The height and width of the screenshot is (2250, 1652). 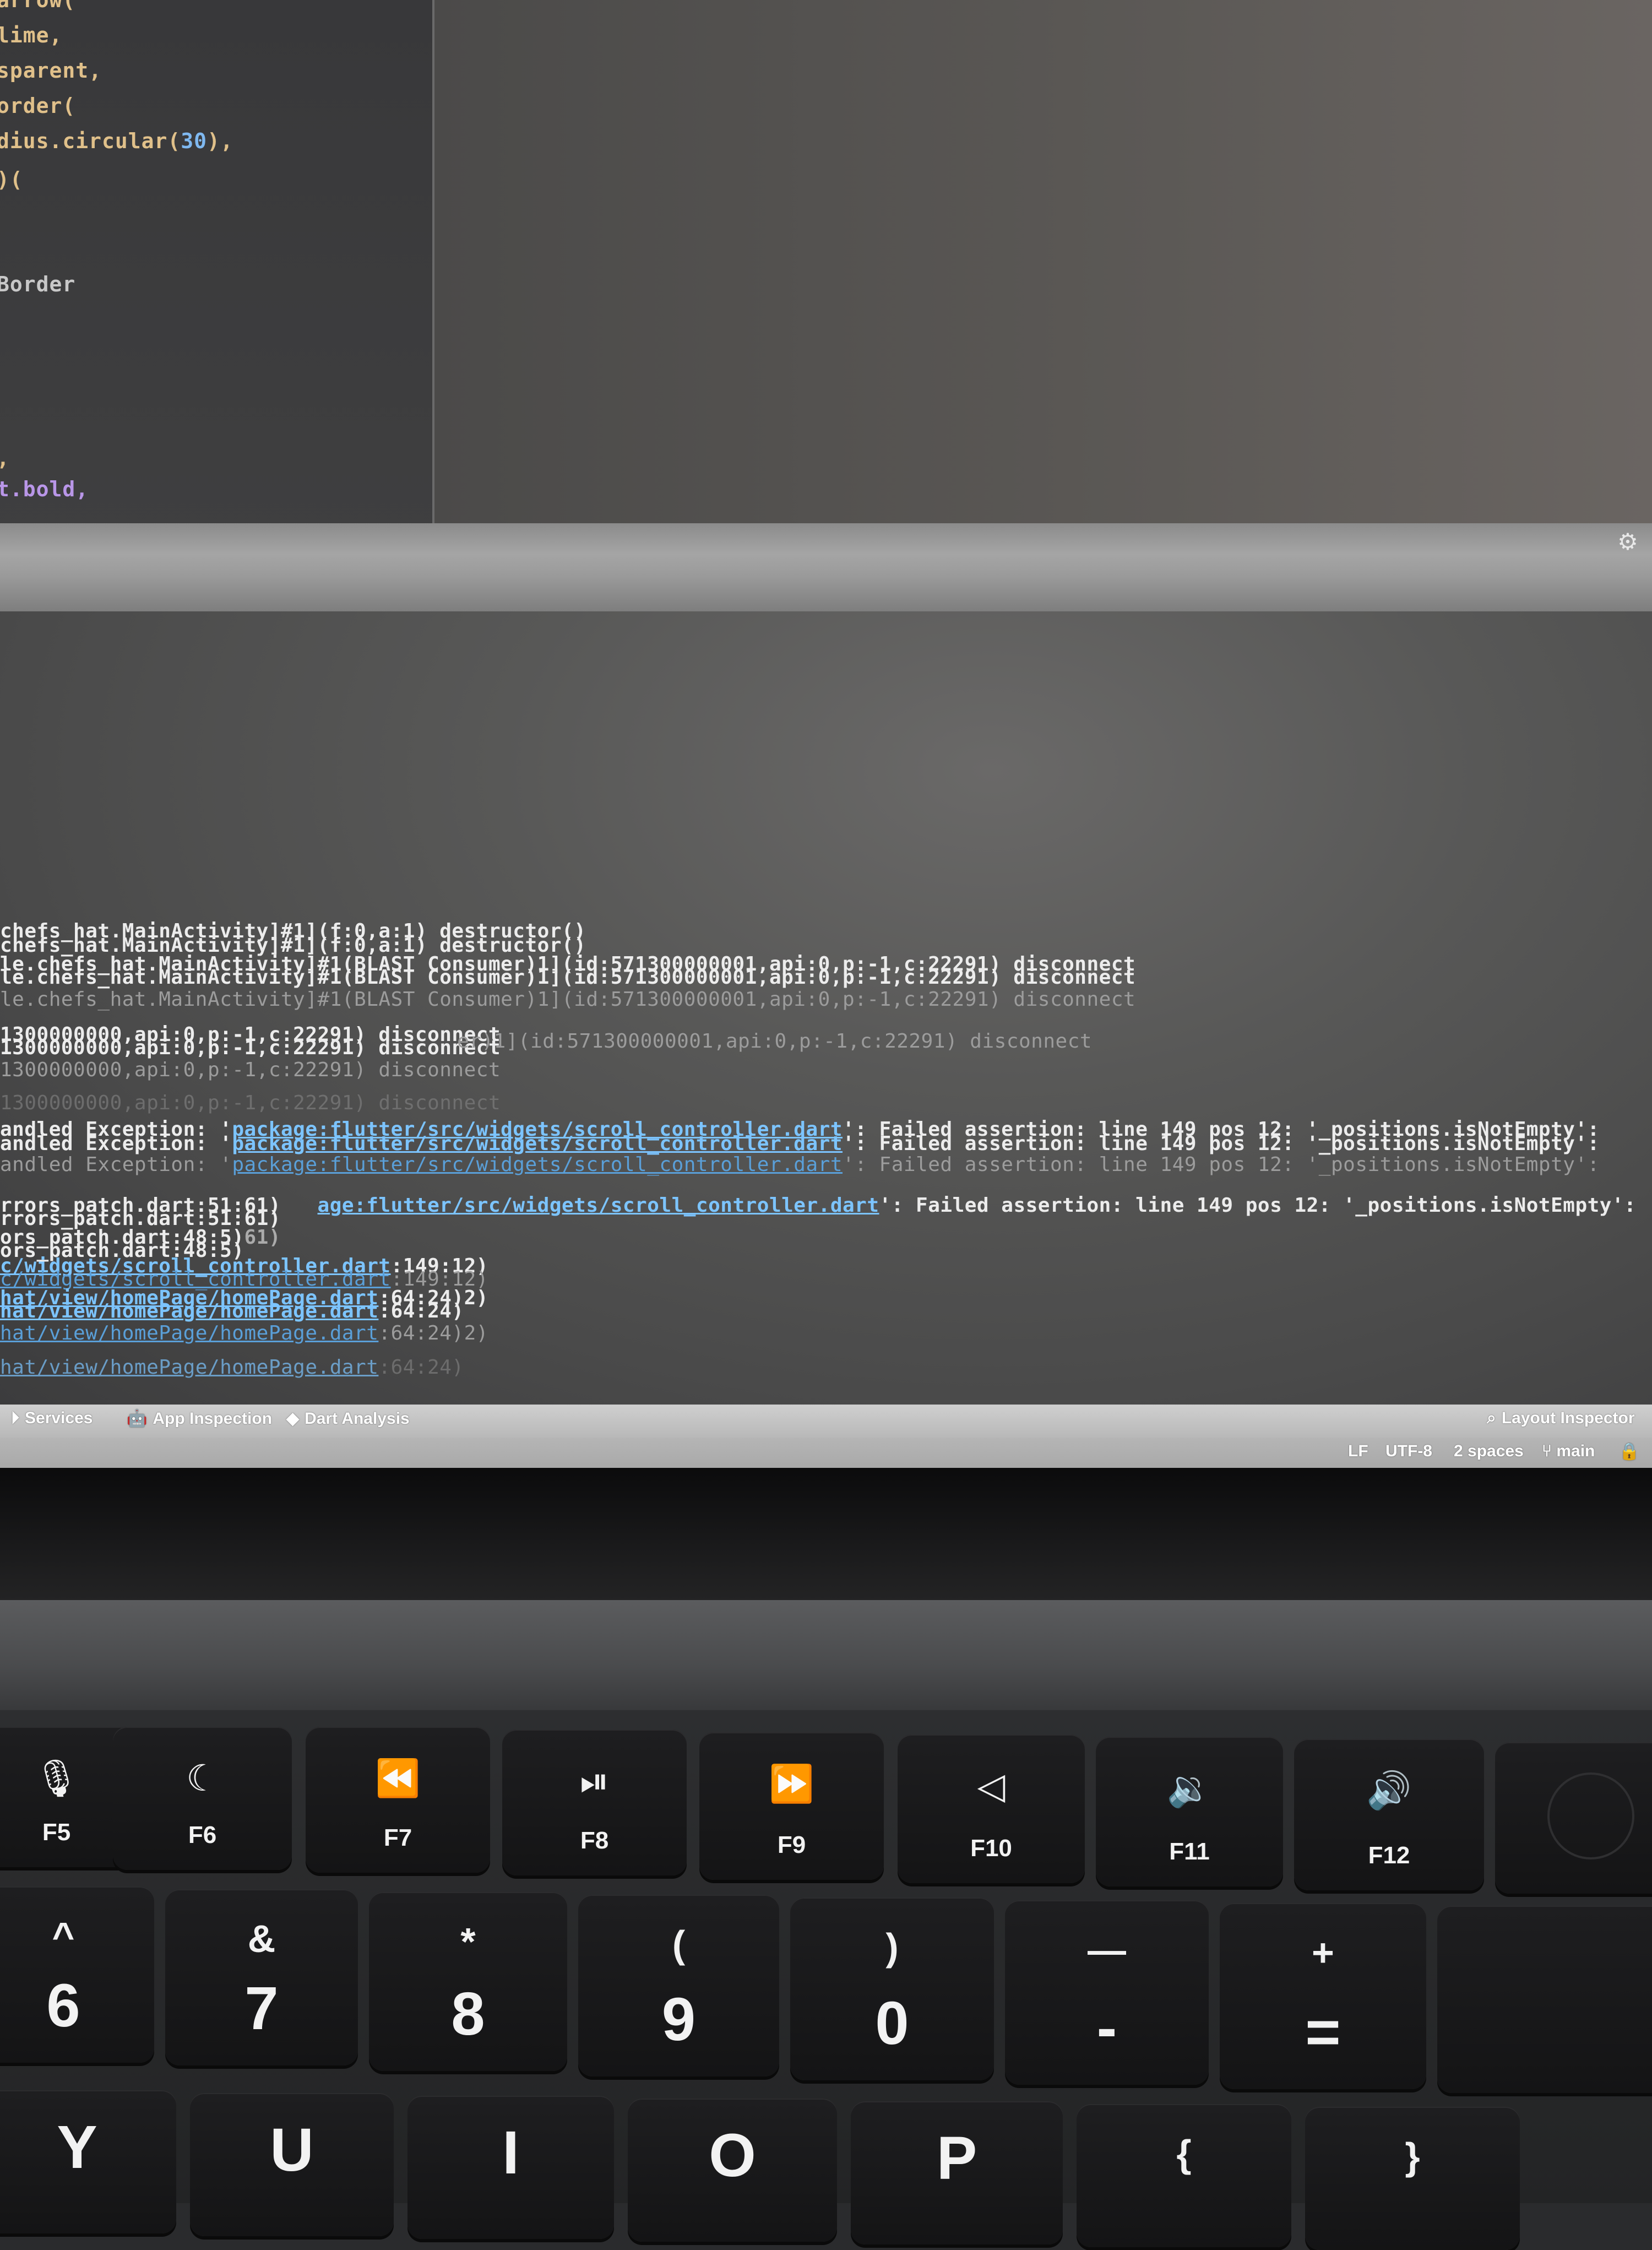 I want to click on key-label: F7, so click(x=397, y=1837).